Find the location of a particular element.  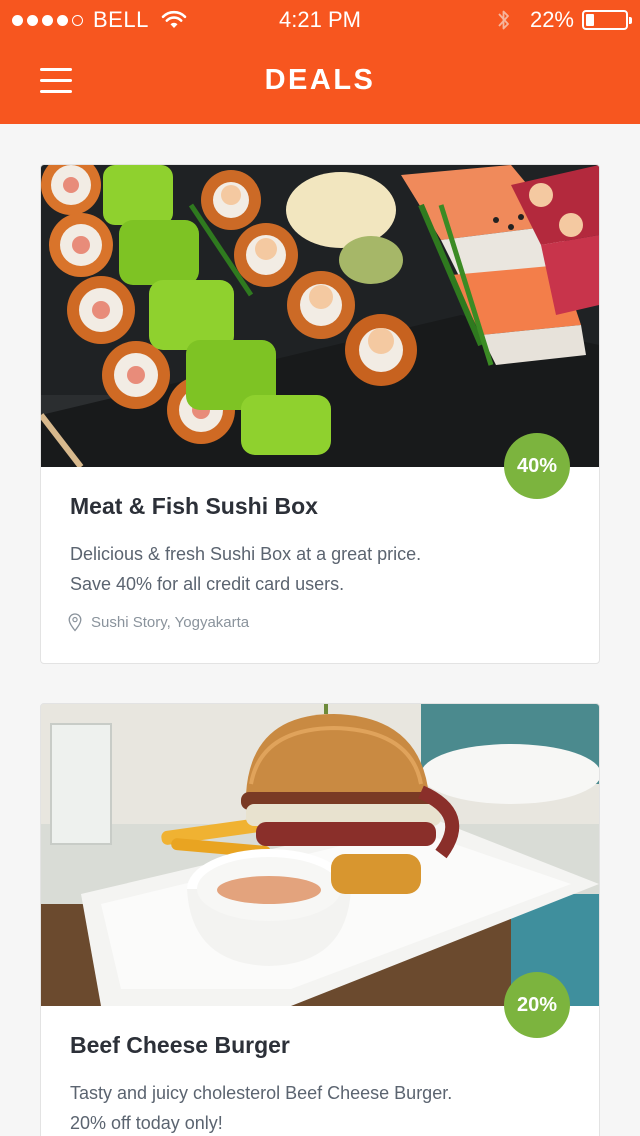

discount-badge: 40% is located at coordinates (537, 466).